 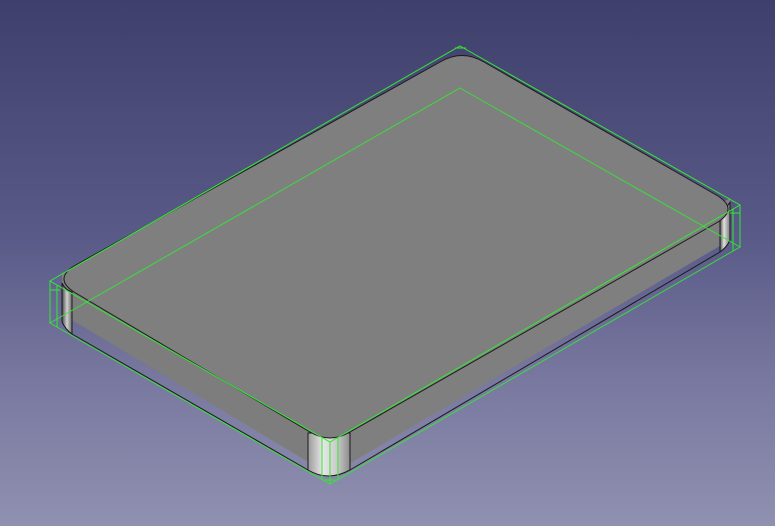 I want to click on plate-corner-front, so click(x=329, y=454).